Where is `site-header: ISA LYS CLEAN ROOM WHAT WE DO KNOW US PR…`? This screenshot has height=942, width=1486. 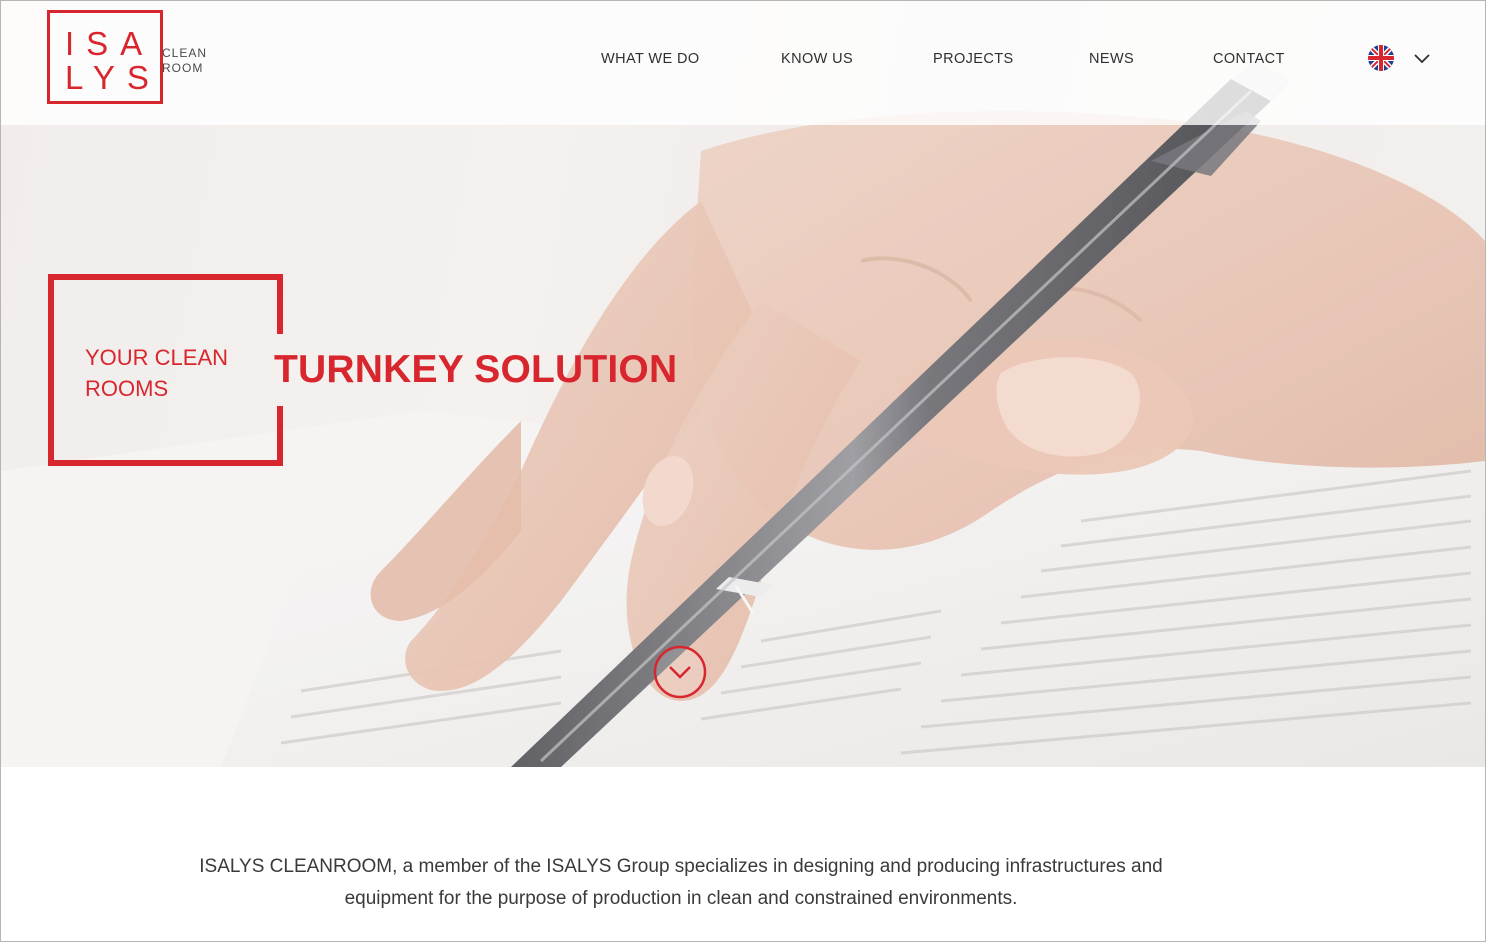 site-header: ISA LYS CLEAN ROOM WHAT WE DO KNOW US PR… is located at coordinates (743, 63).